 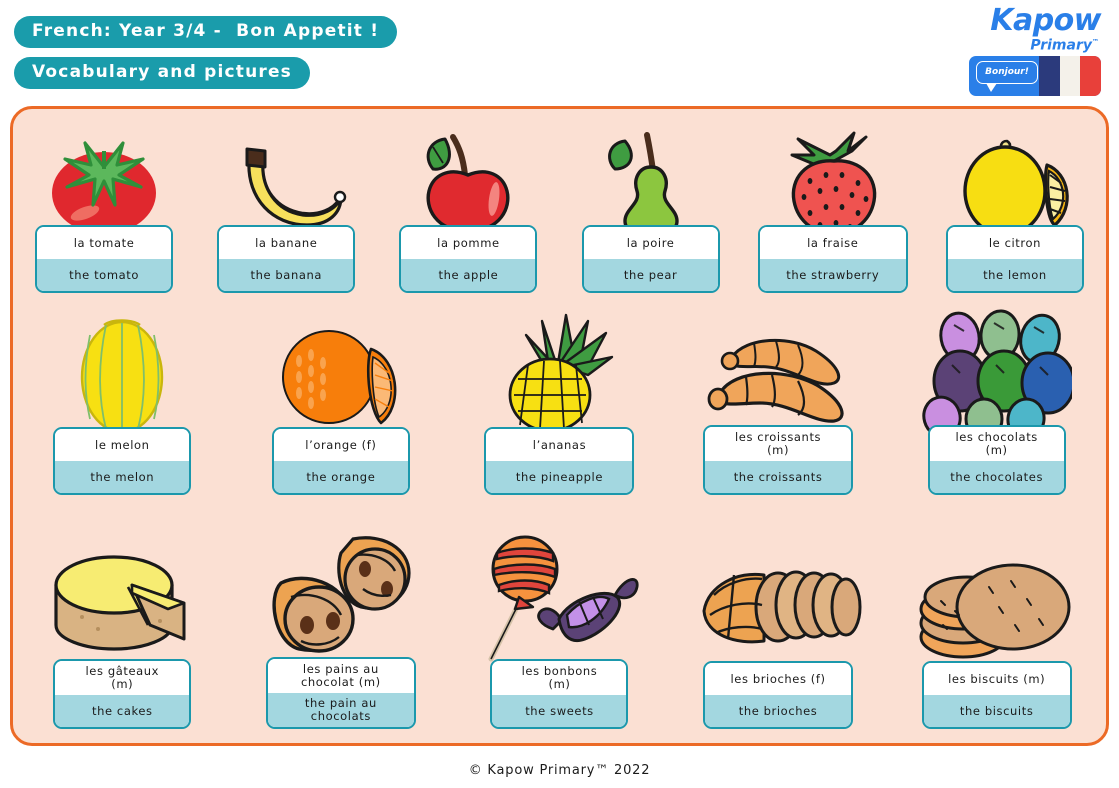 What do you see at coordinates (286, 243) in the screenshot?
I see `french-word: la banane` at bounding box center [286, 243].